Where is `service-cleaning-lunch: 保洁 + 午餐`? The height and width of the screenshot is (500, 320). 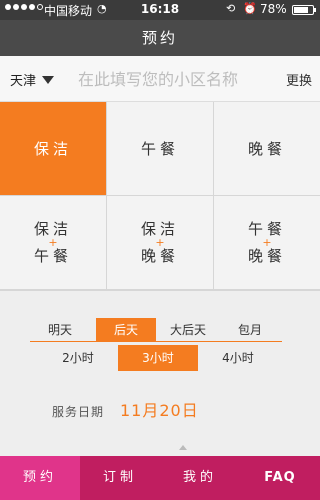
service-cleaning-lunch: 保洁 + 午餐 is located at coordinates (53, 243).